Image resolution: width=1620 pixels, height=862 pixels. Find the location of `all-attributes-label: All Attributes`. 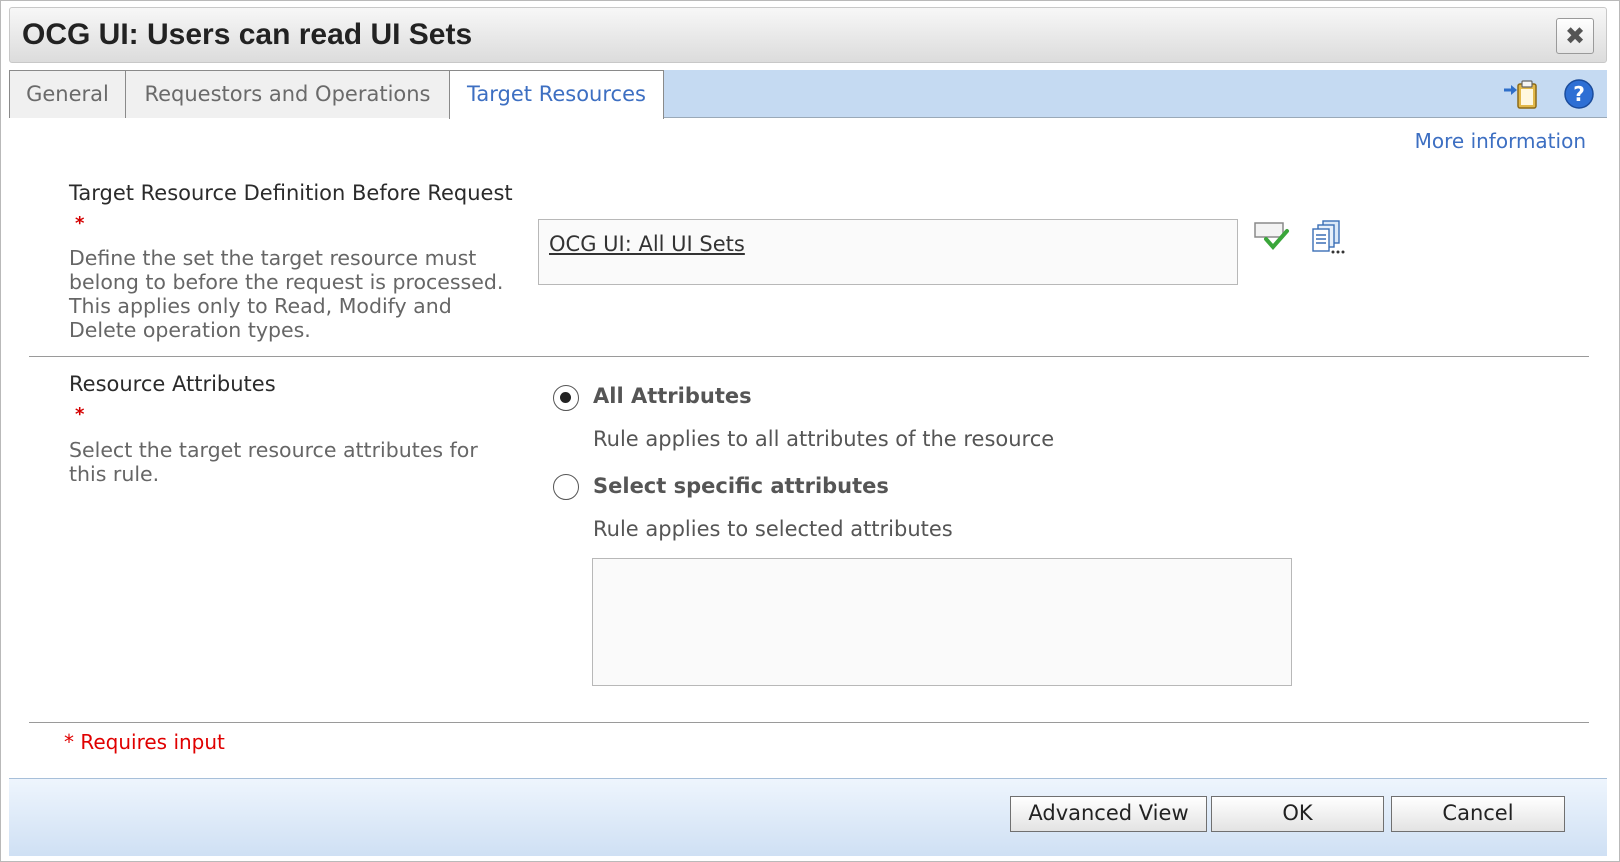

all-attributes-label: All Attributes is located at coordinates (672, 396).